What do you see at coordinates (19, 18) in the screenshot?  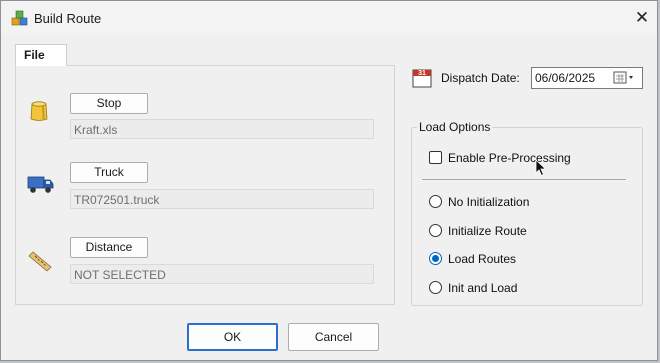 I see `cube-stack-icon` at bounding box center [19, 18].